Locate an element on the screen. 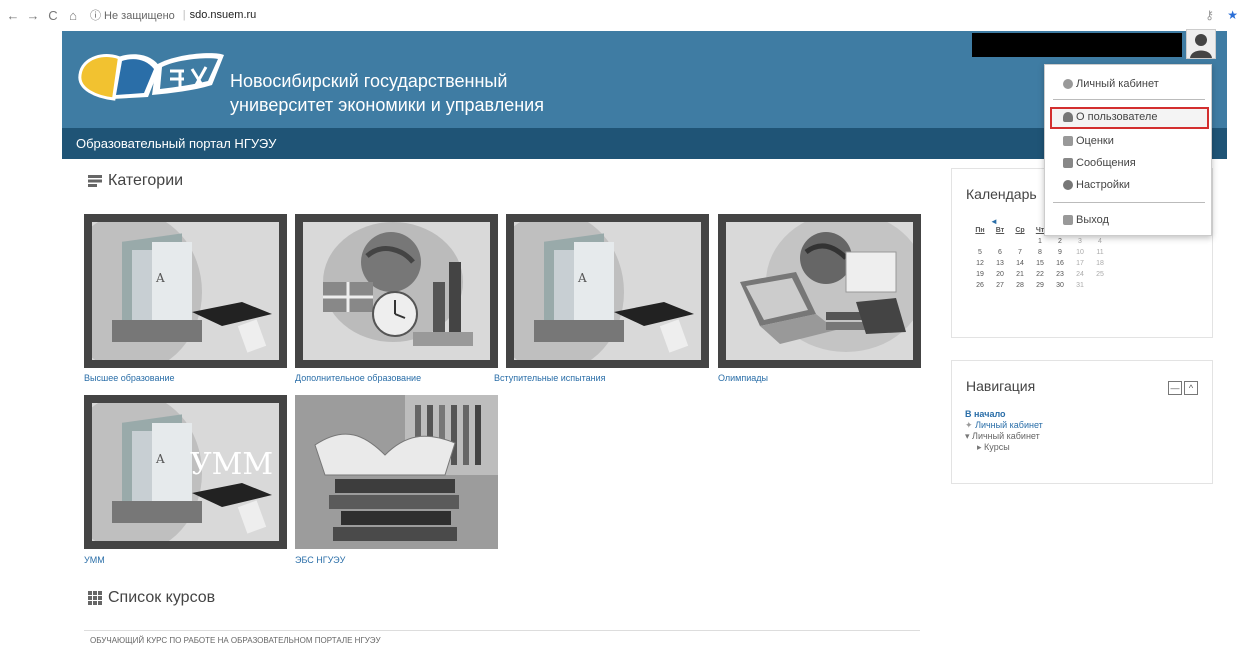 The height and width of the screenshot is (647, 1246). caret-down-icon: ▾ is located at coordinates (967, 436).